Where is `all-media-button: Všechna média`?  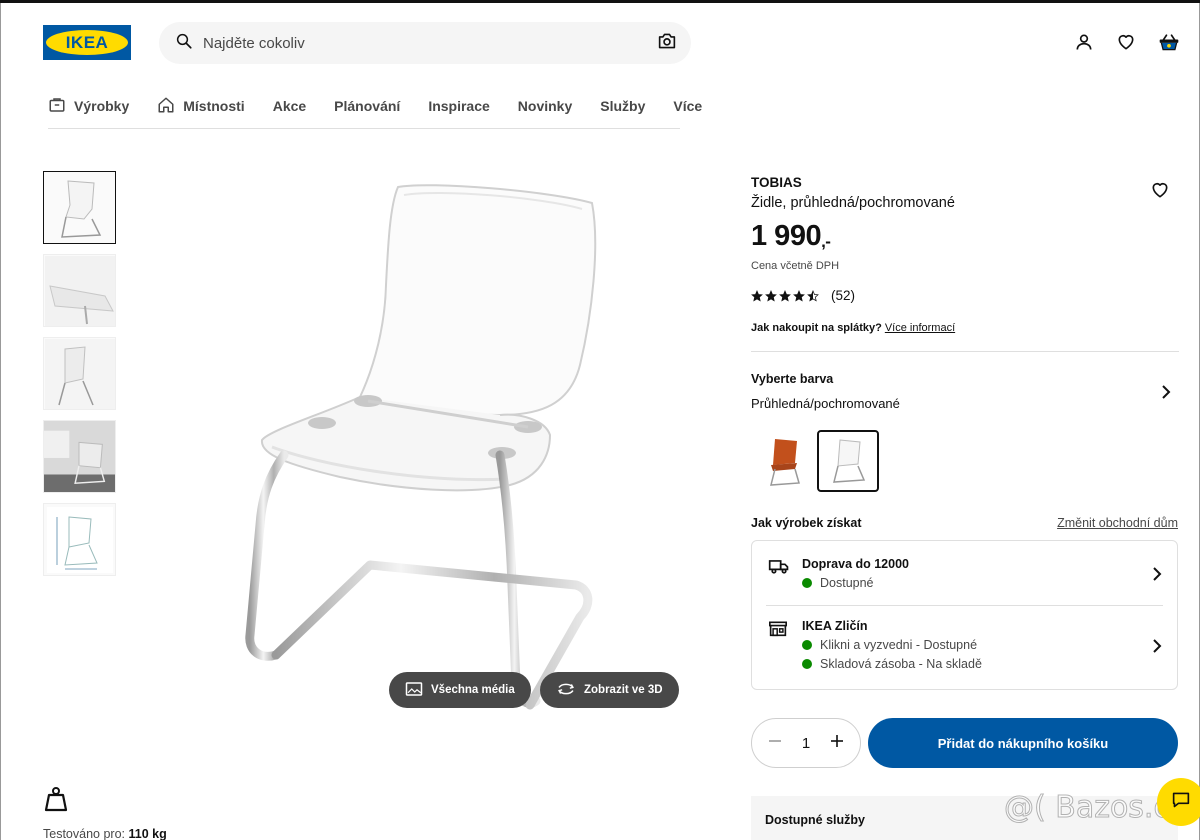 all-media-button: Všechna média is located at coordinates (460, 690).